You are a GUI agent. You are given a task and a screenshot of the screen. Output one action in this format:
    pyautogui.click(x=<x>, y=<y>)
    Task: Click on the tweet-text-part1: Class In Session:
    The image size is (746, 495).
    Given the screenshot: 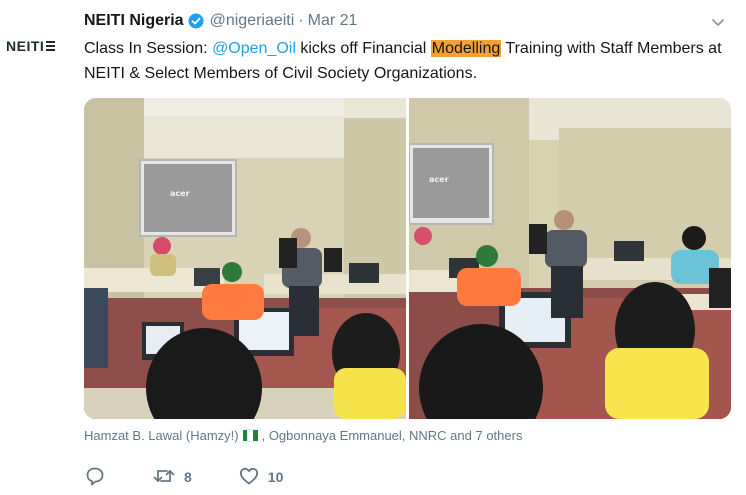 What is the action you would take?
    pyautogui.click(x=148, y=48)
    